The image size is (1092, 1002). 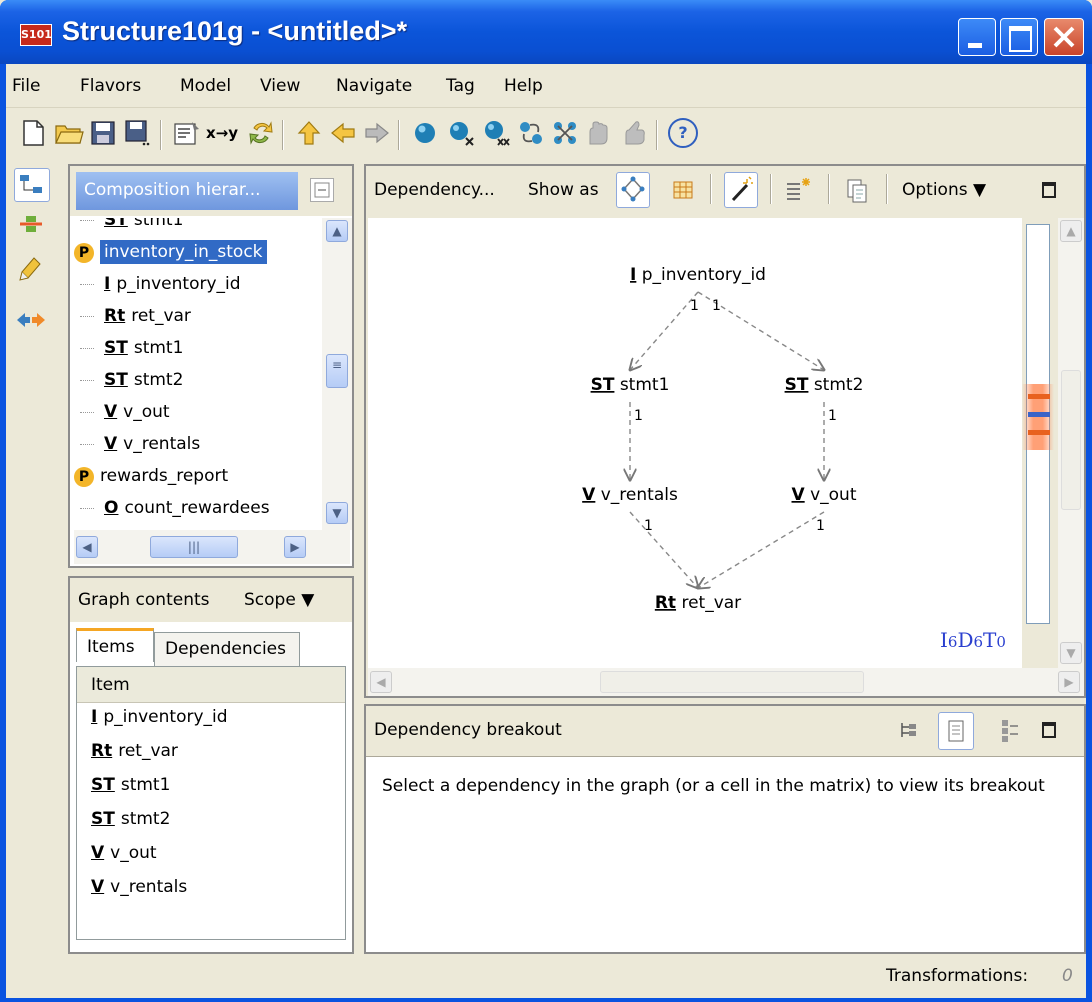 I want to click on tree-item: Ip_inventory_id, so click(x=198, y=286).